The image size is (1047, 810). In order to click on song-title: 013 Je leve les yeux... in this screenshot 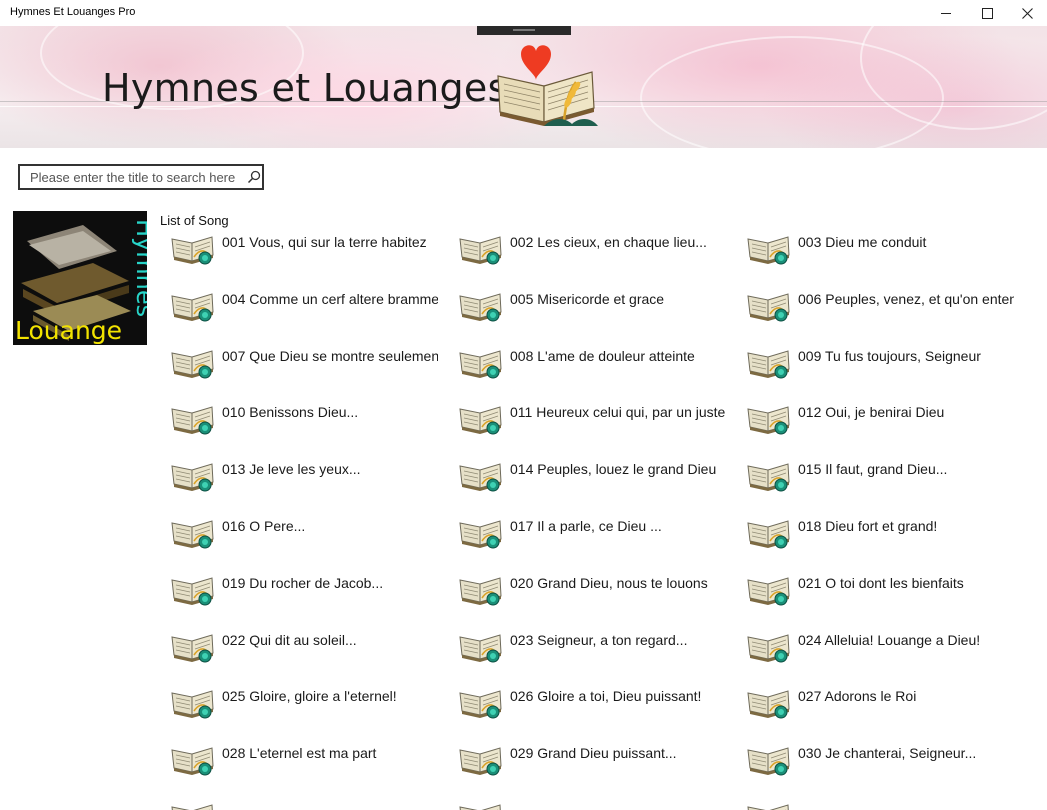, I will do `click(291, 469)`.